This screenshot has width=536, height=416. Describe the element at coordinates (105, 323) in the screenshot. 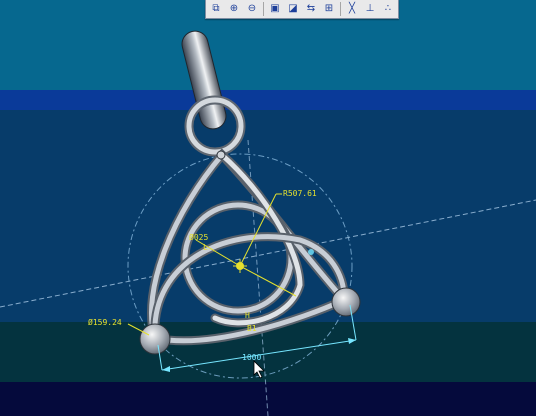

I see `diameter-dimension-large: Ø159.24` at that location.